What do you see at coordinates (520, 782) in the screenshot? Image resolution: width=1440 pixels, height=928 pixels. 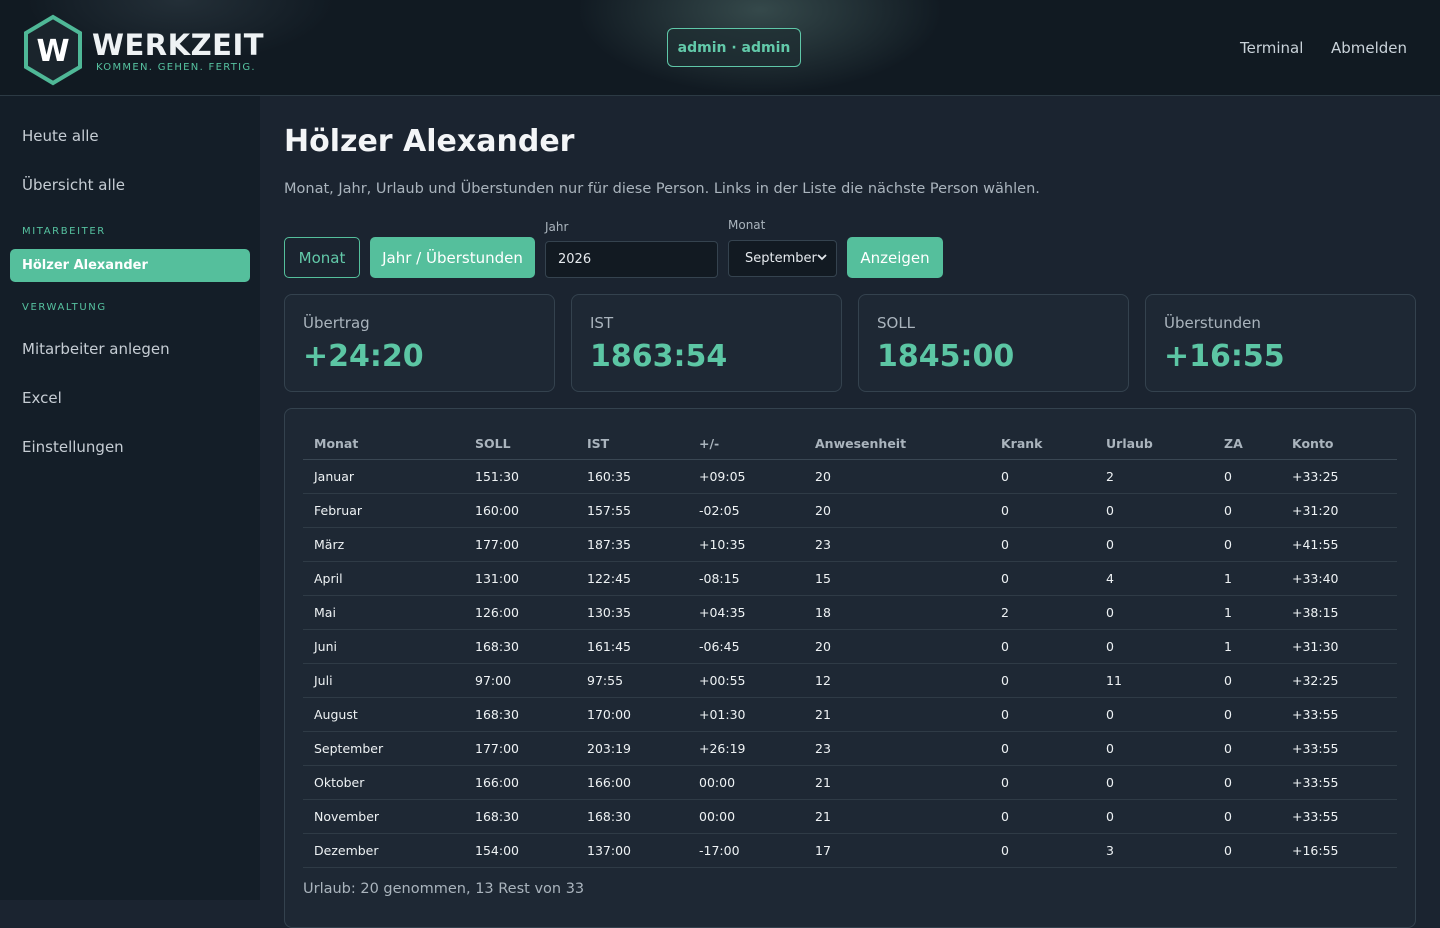 I see `table-cell: 166:00` at bounding box center [520, 782].